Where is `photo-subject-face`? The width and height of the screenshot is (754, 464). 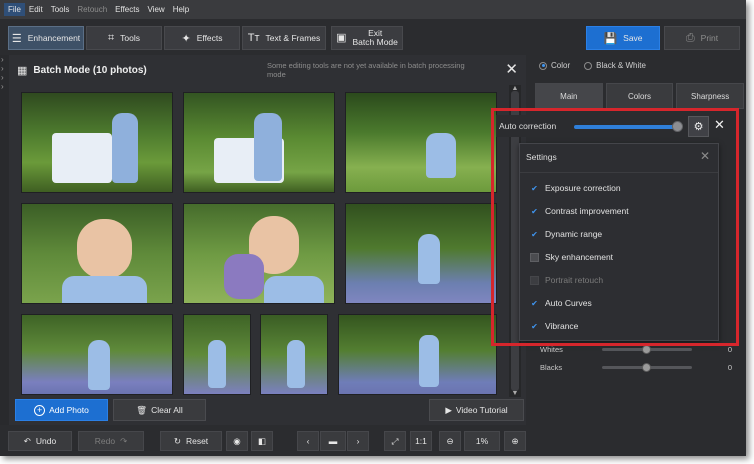
photo-subject-face is located at coordinates (104, 249).